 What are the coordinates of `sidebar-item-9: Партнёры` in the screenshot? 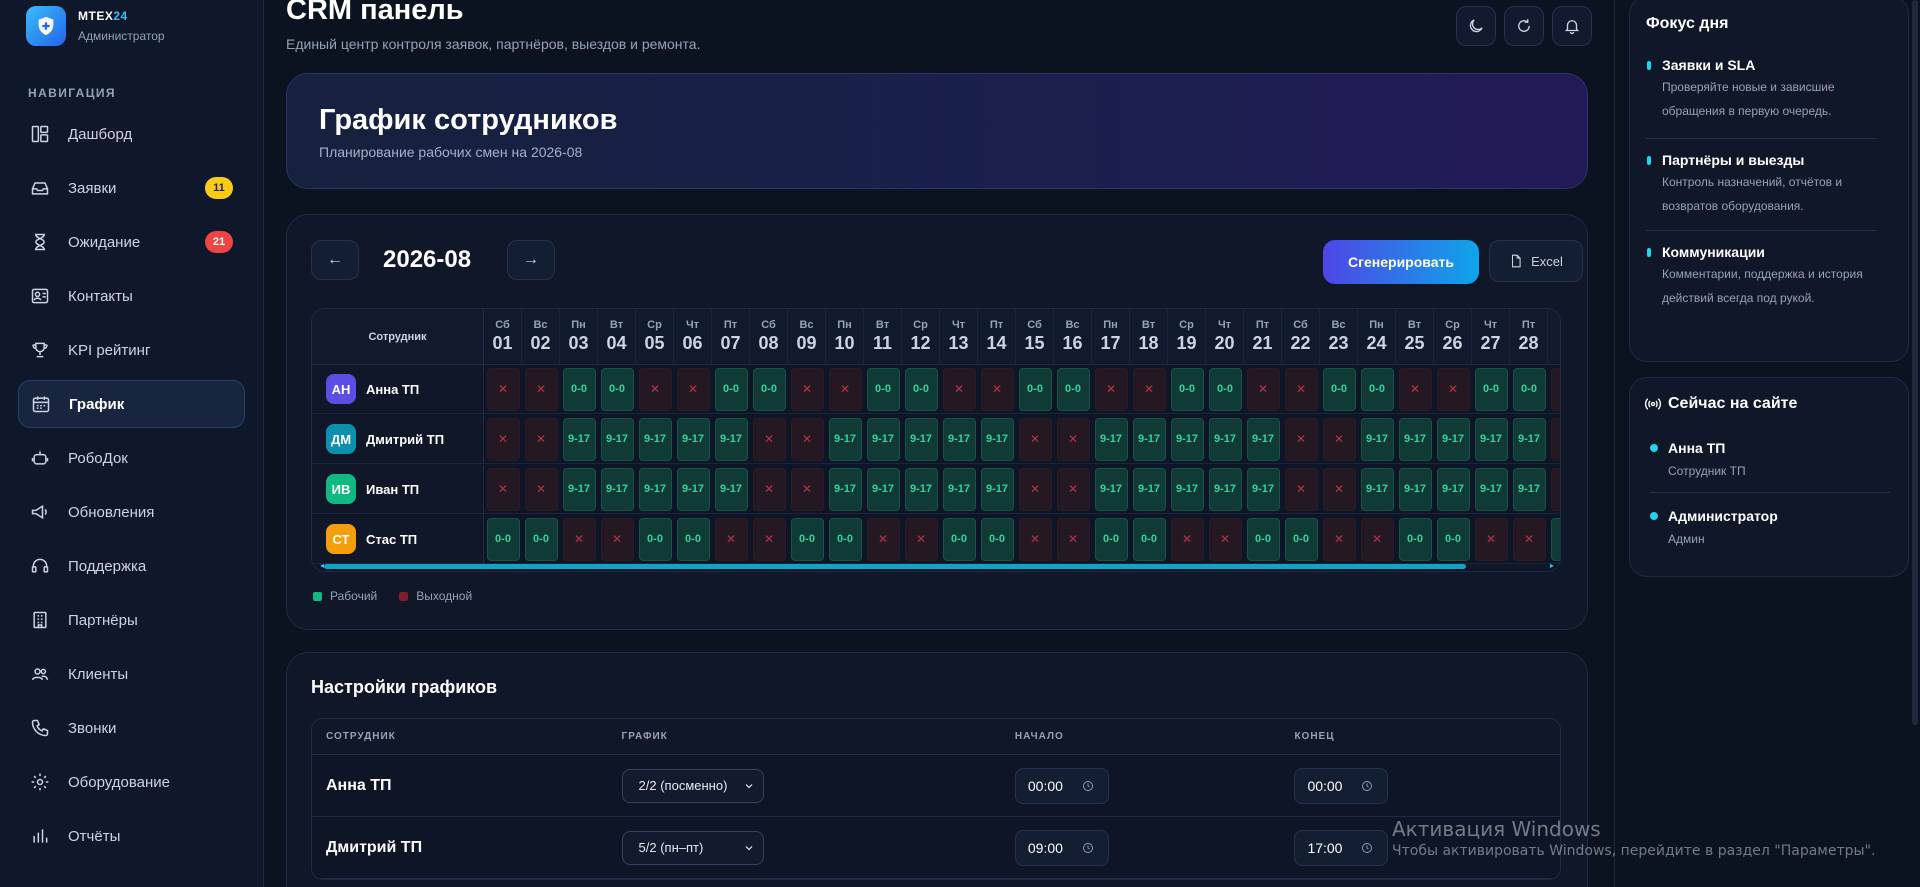 It's located at (131, 620).